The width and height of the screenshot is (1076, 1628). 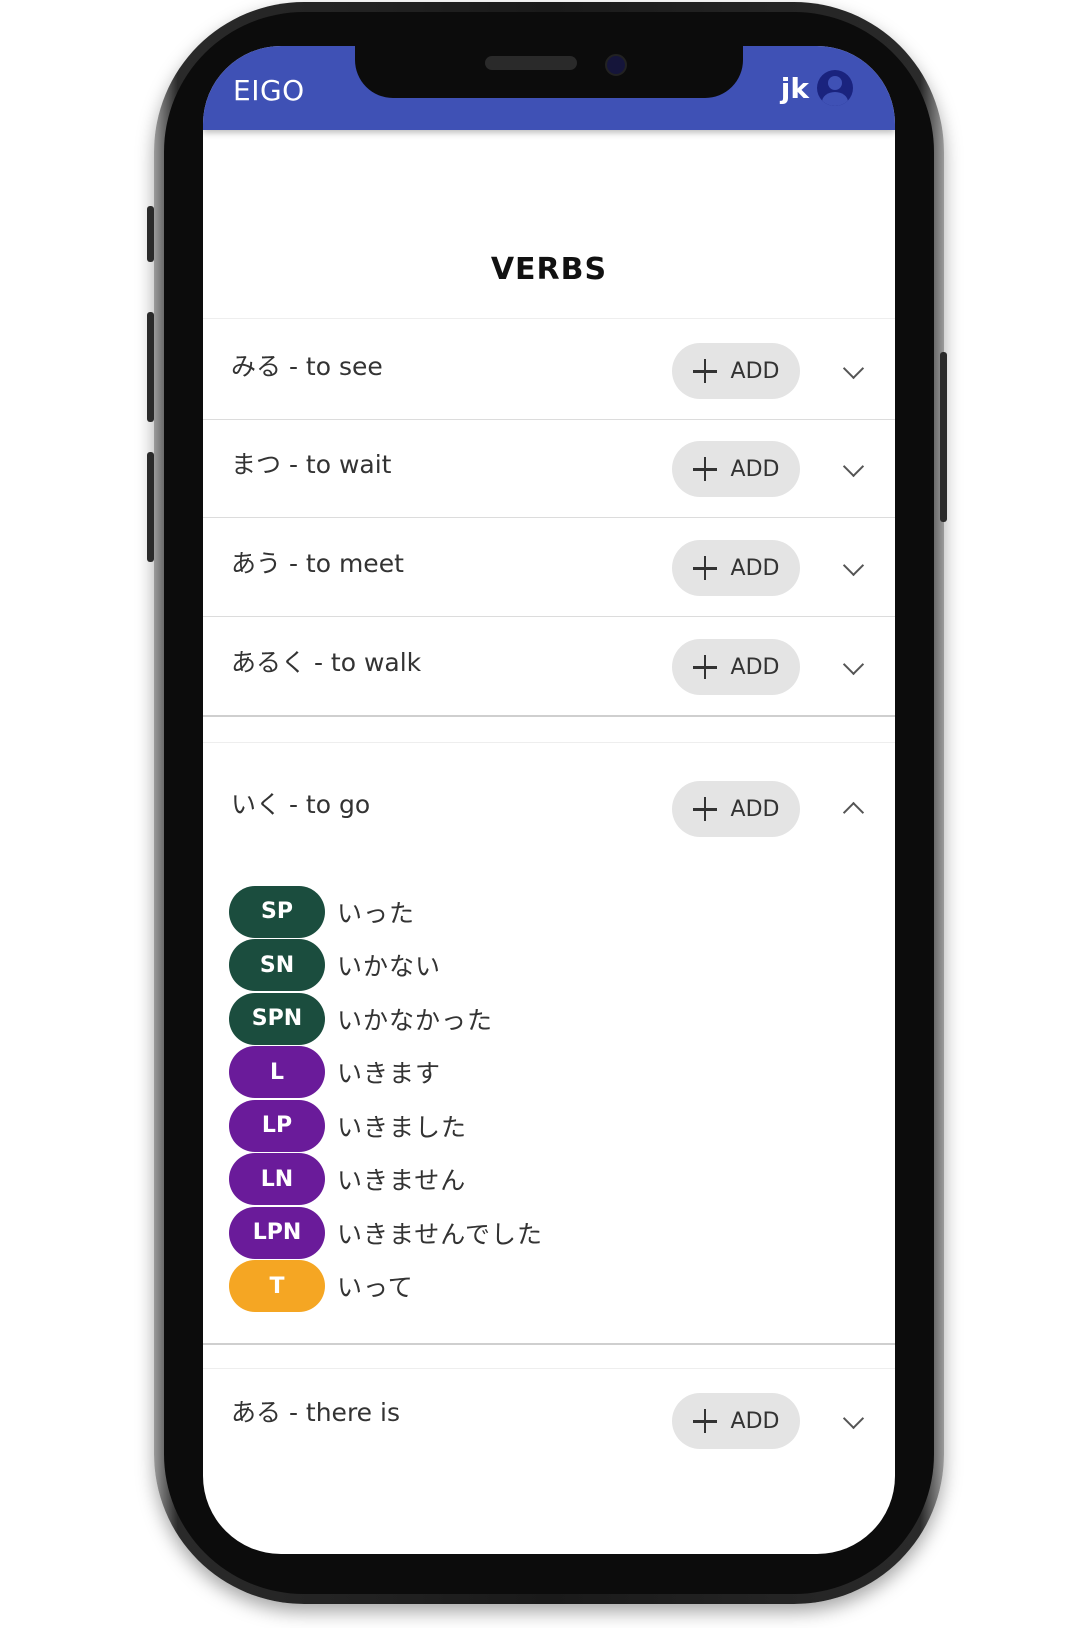 What do you see at coordinates (277, 1018) in the screenshot?
I see `form-chip: SPN` at bounding box center [277, 1018].